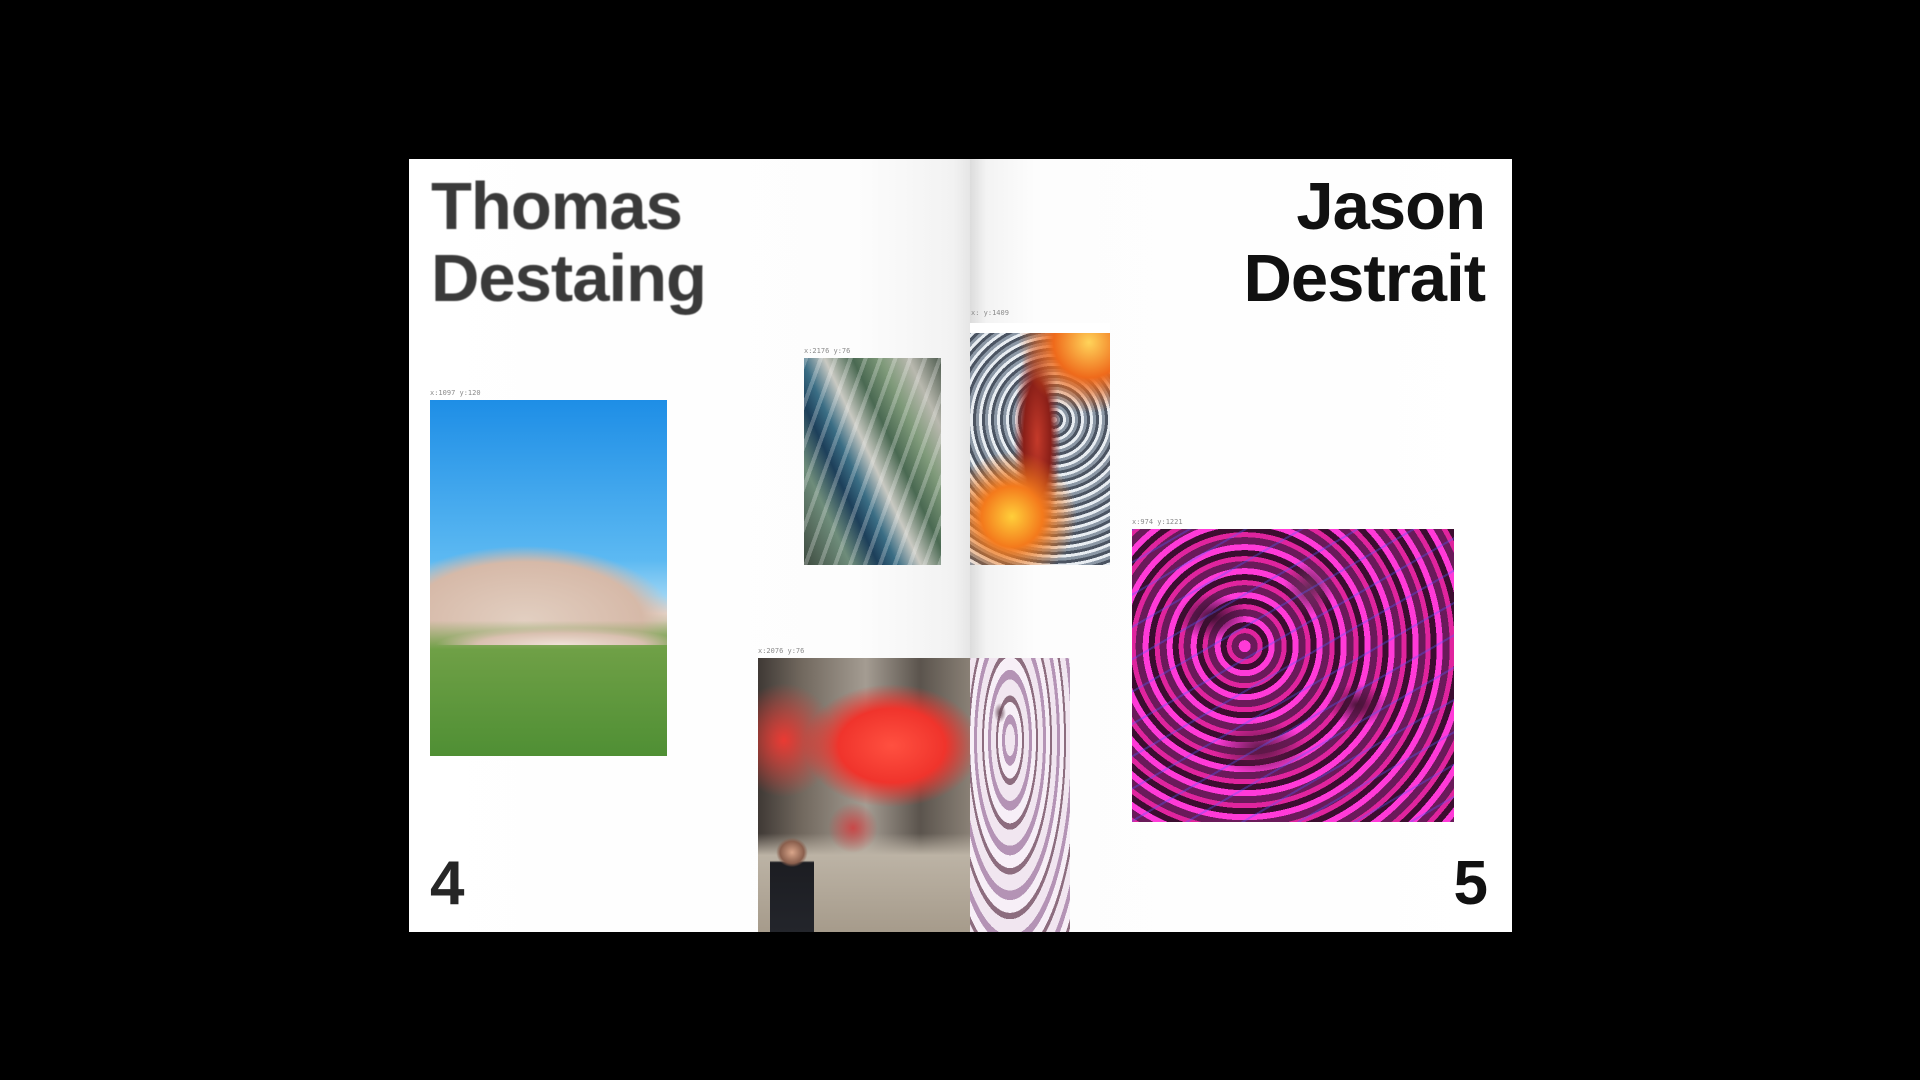 The width and height of the screenshot is (1920, 1080). Describe the element at coordinates (781, 651) in the screenshot. I see `image-coordinate-label: x:2076 y:76` at that location.